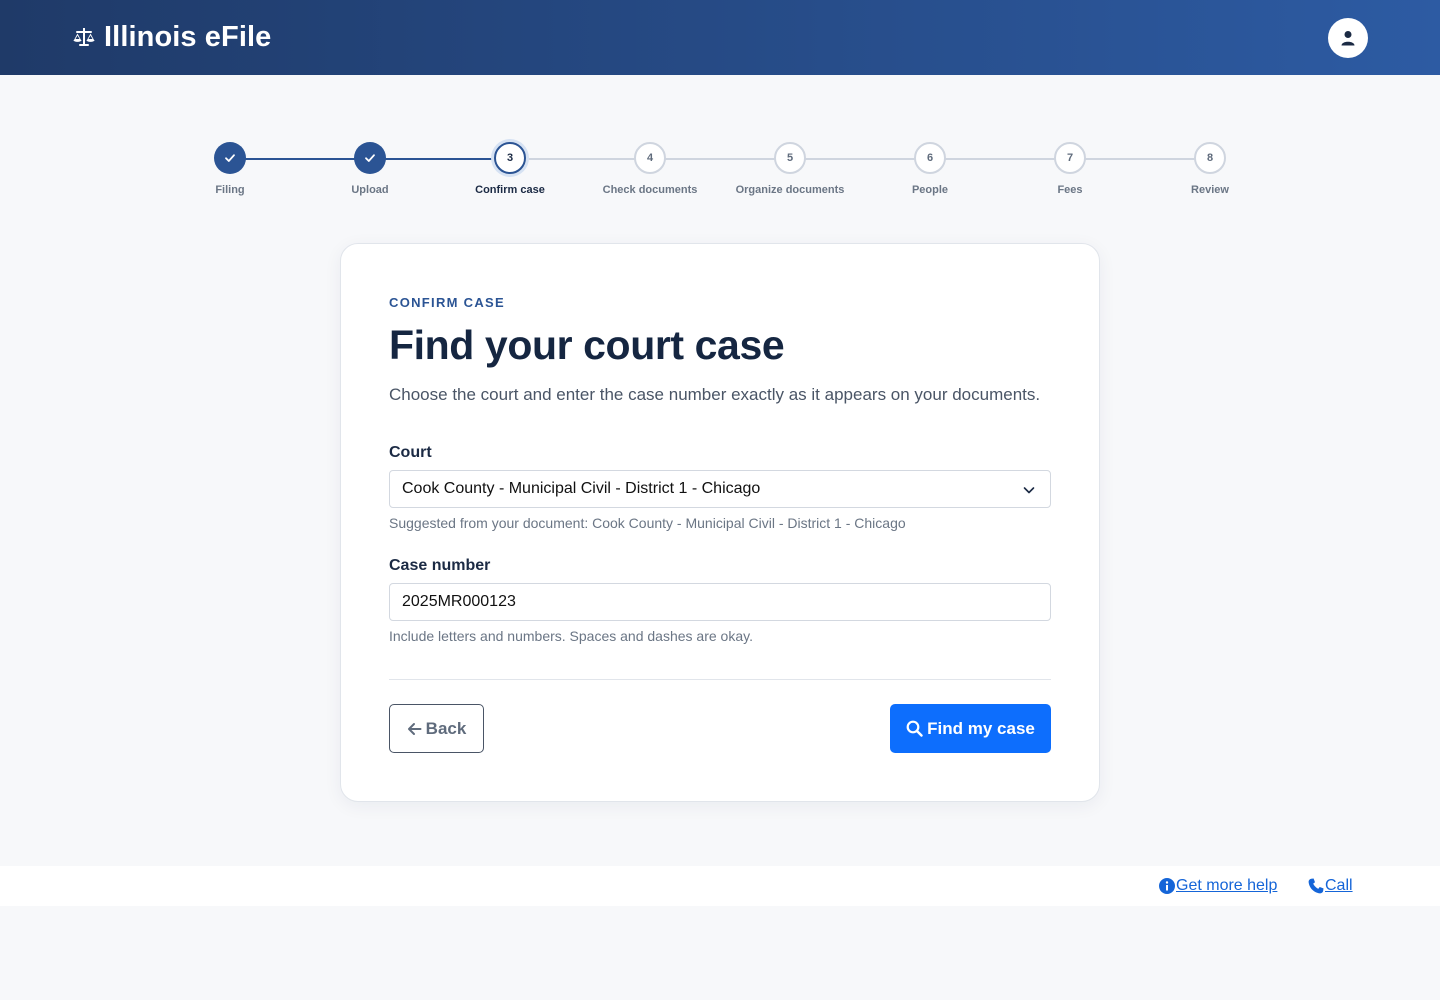  Describe the element at coordinates (981, 728) in the screenshot. I see `find-case-button-label: Find my case` at that location.